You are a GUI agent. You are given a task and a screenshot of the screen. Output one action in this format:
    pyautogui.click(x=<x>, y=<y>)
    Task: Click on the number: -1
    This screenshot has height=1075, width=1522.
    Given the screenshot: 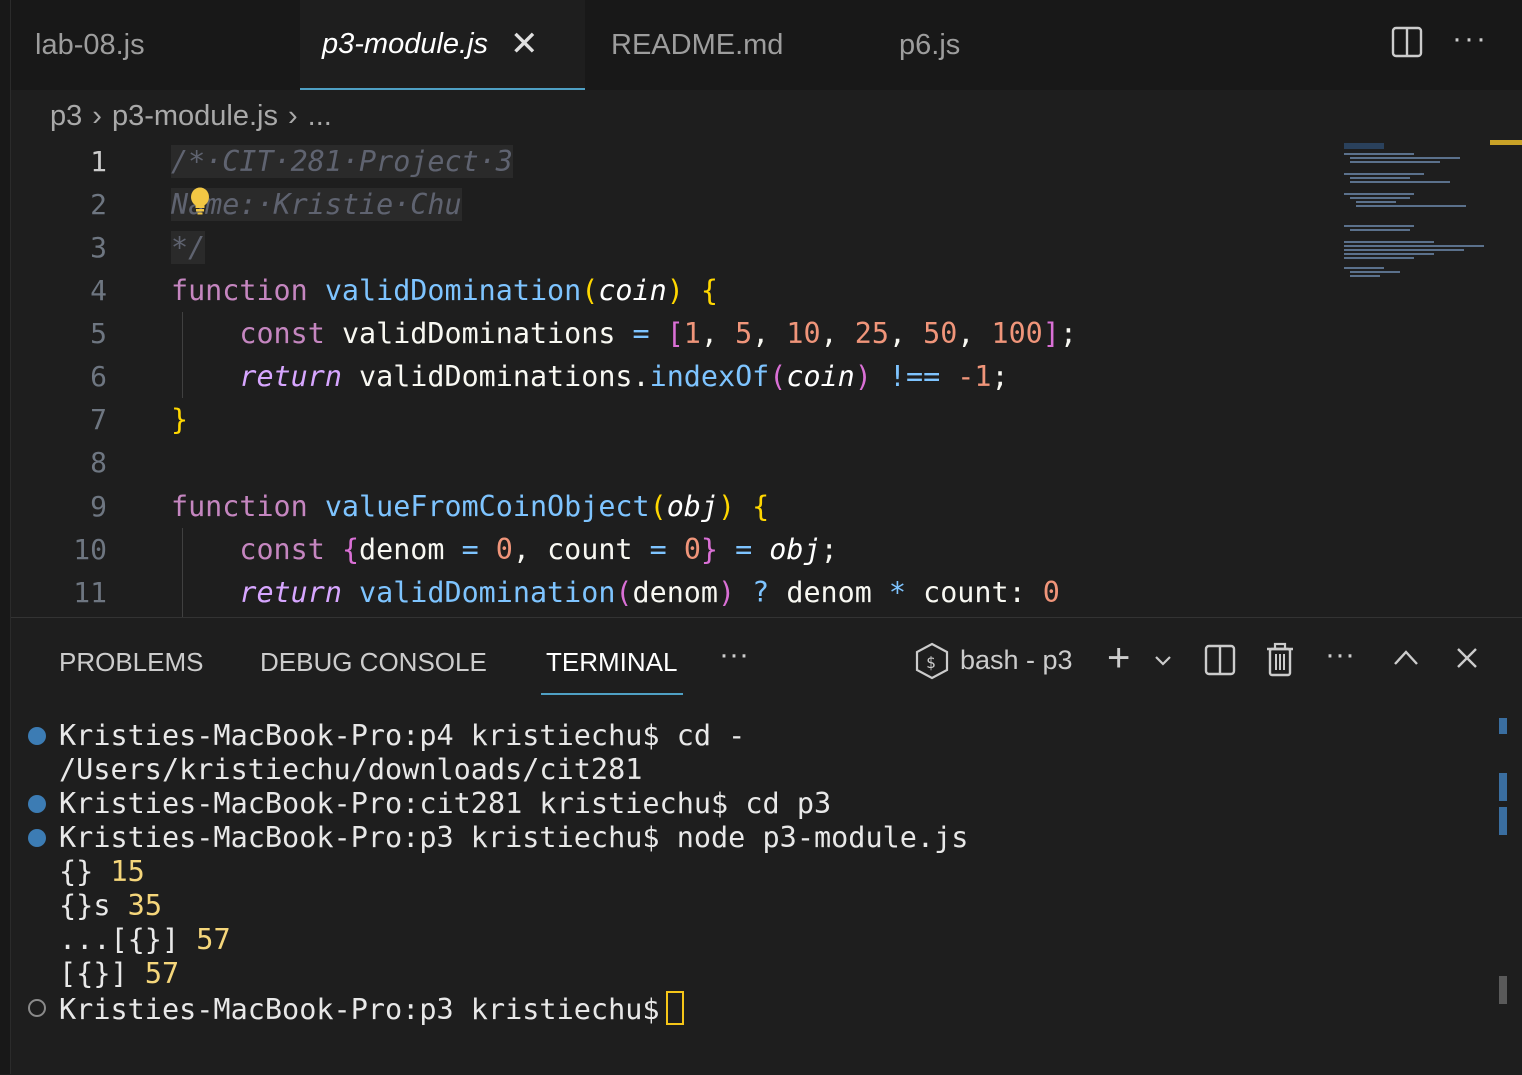 What is the action you would take?
    pyautogui.click(x=974, y=376)
    